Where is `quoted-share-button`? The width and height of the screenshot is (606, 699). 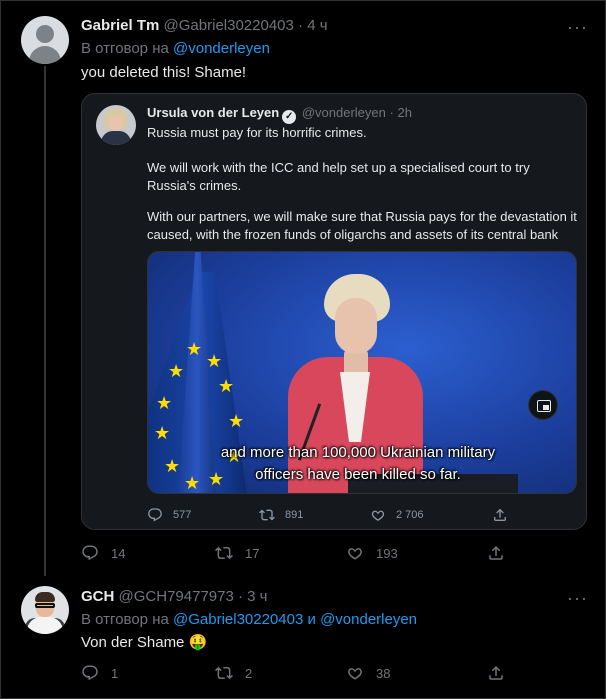 quoted-share-button is located at coordinates (500, 515).